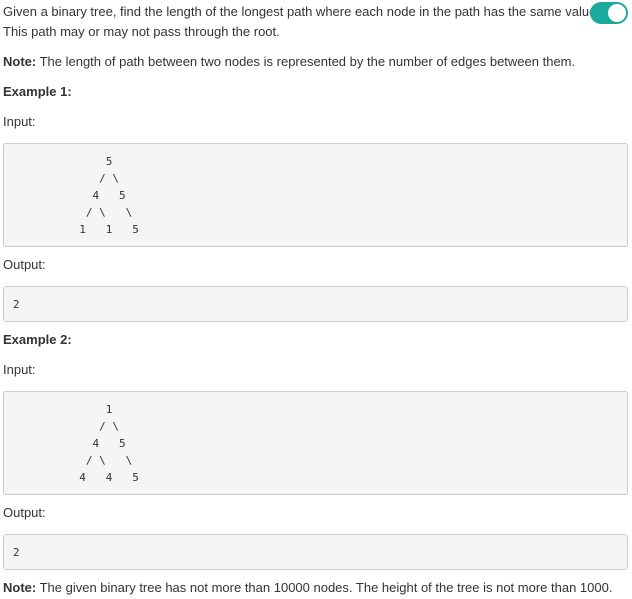  Describe the element at coordinates (19, 121) in the screenshot. I see `example-1-input-label: Input:` at that location.